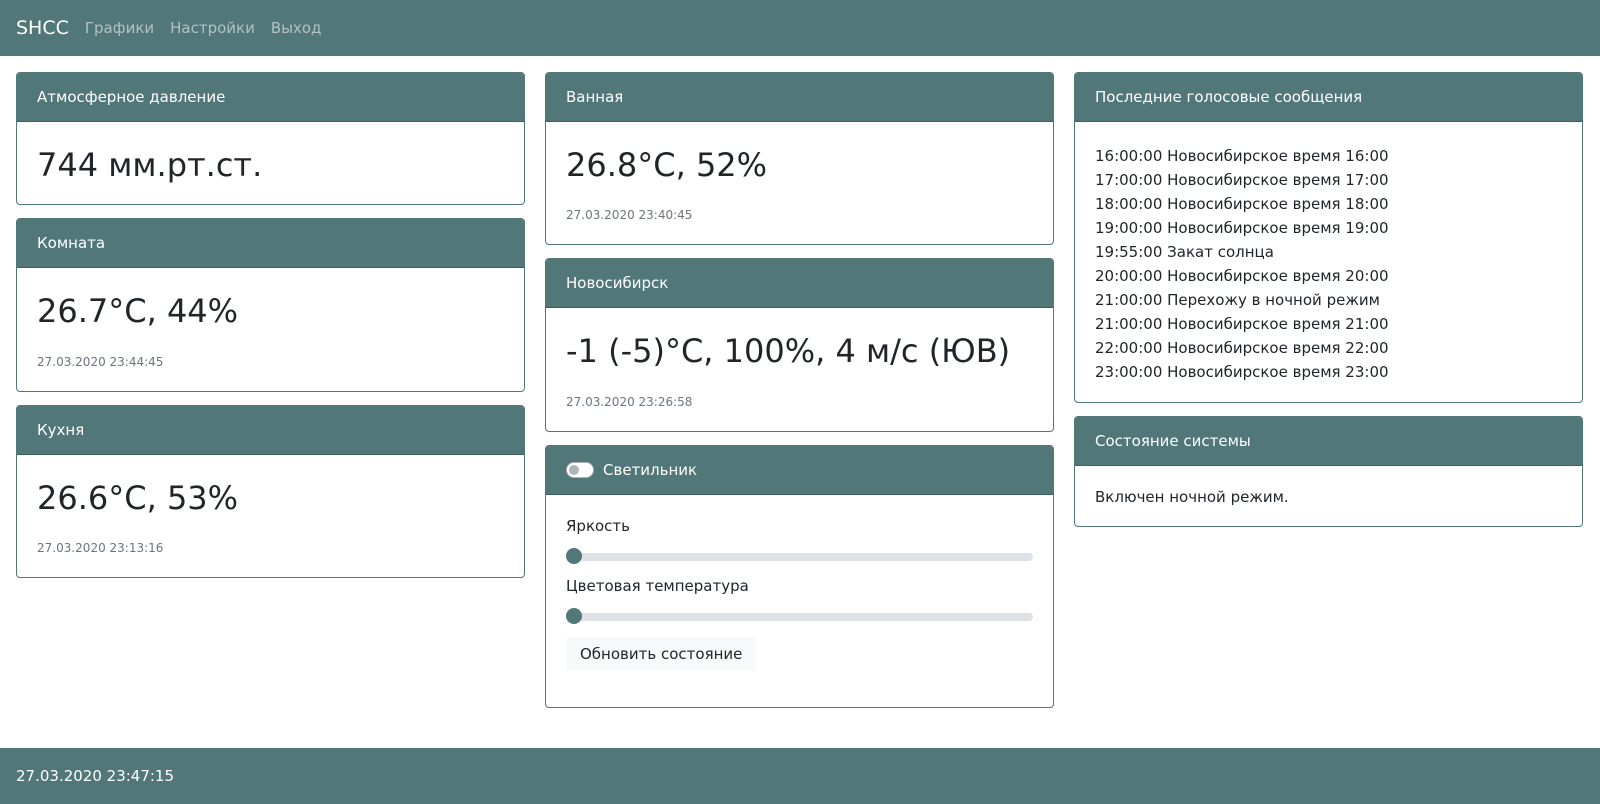 This screenshot has width=1600, height=804. Describe the element at coordinates (574, 615) in the screenshot. I see `color-temperature-slider-thumb` at that location.